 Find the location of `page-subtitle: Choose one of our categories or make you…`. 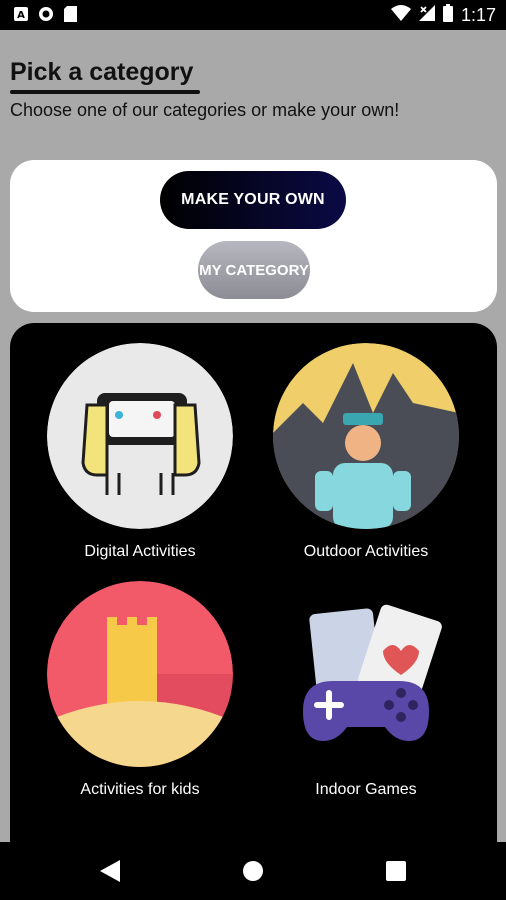

page-subtitle: Choose one of our categories or make you… is located at coordinates (205, 110).